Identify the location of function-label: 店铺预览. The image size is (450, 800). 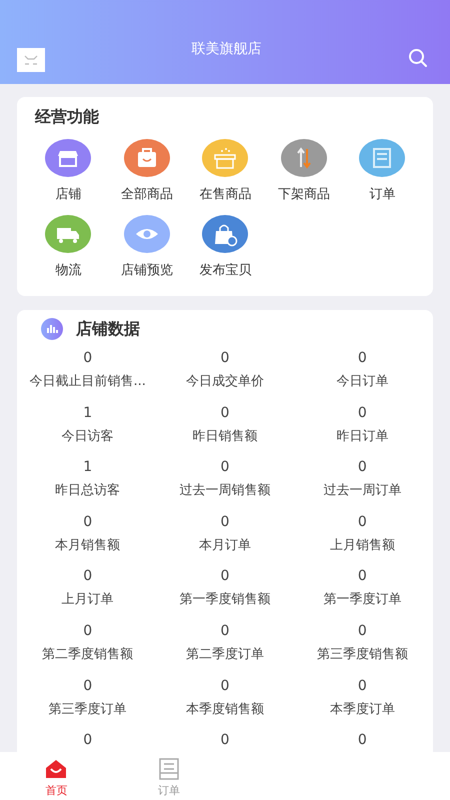
(146, 270).